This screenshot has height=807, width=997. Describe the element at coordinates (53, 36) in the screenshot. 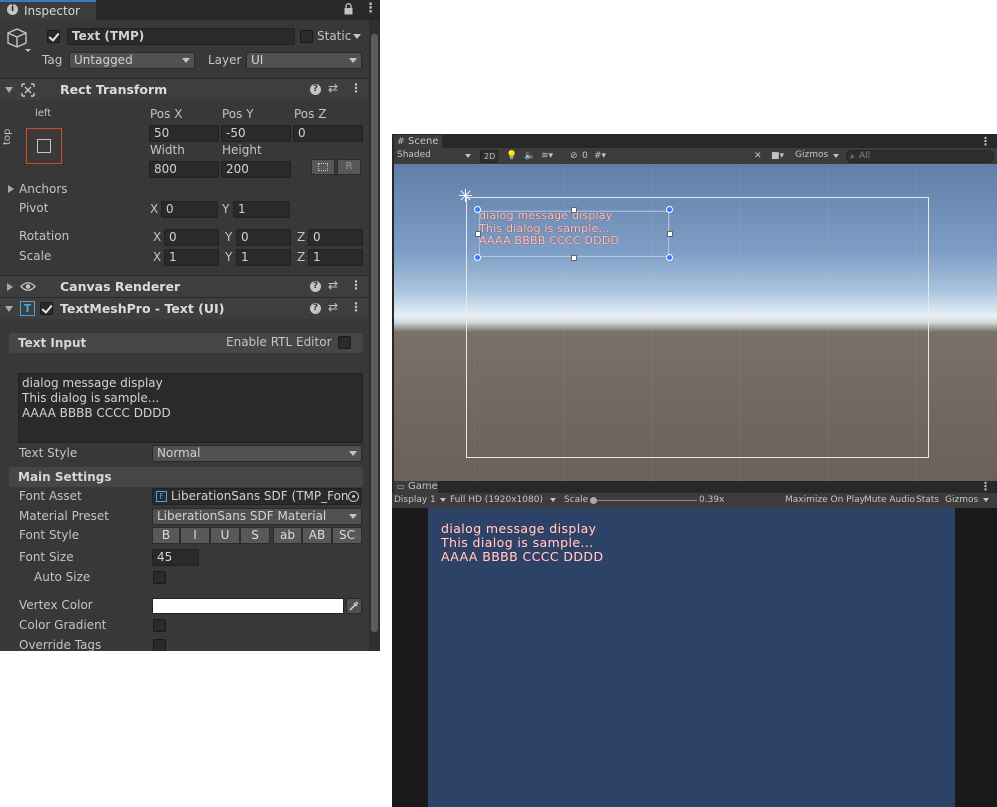

I see `active-checkbox` at that location.